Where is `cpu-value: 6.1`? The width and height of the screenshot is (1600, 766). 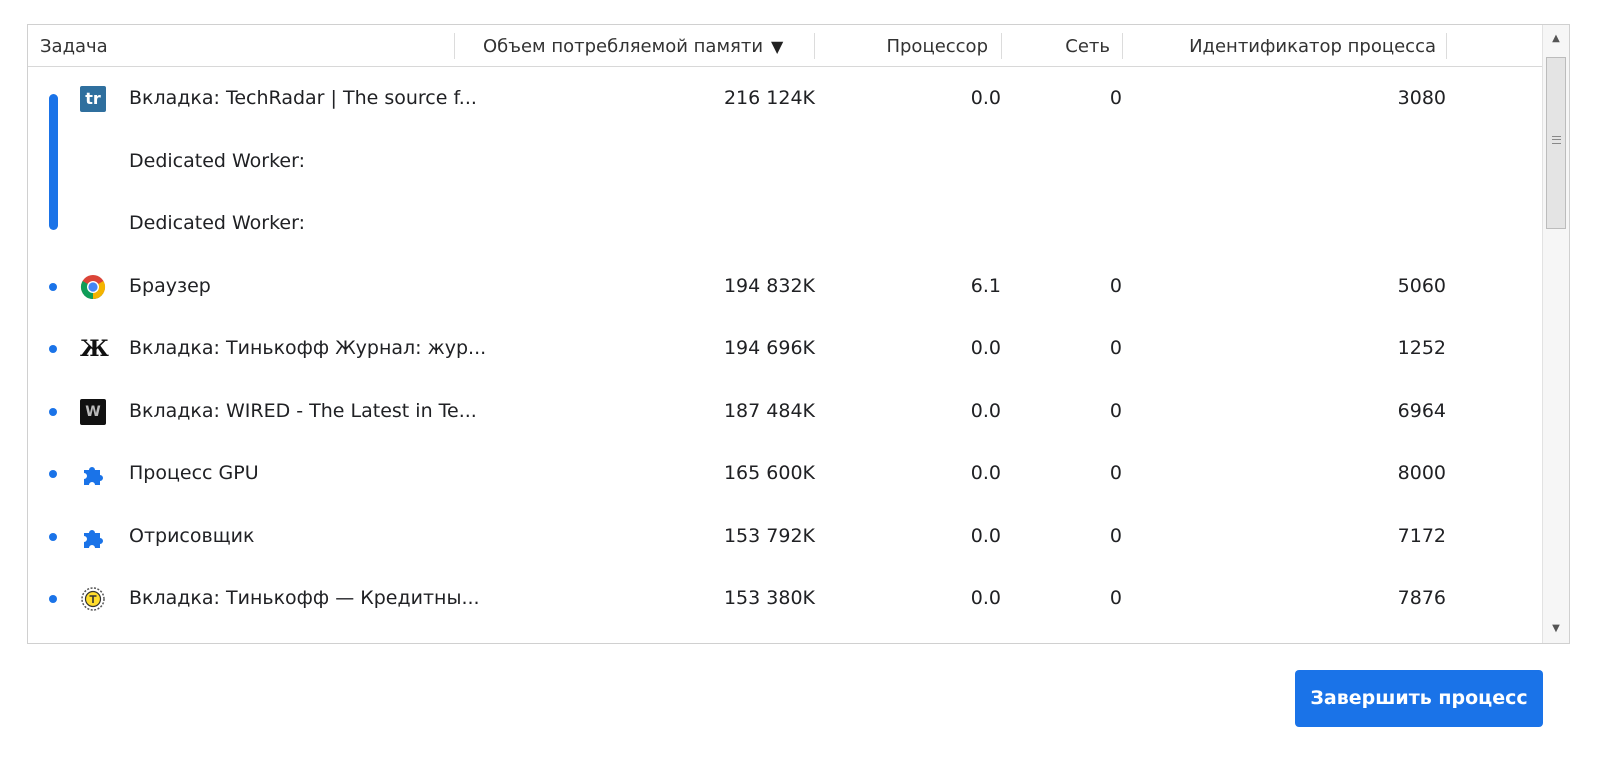
cpu-value: 6.1 is located at coordinates (985, 286).